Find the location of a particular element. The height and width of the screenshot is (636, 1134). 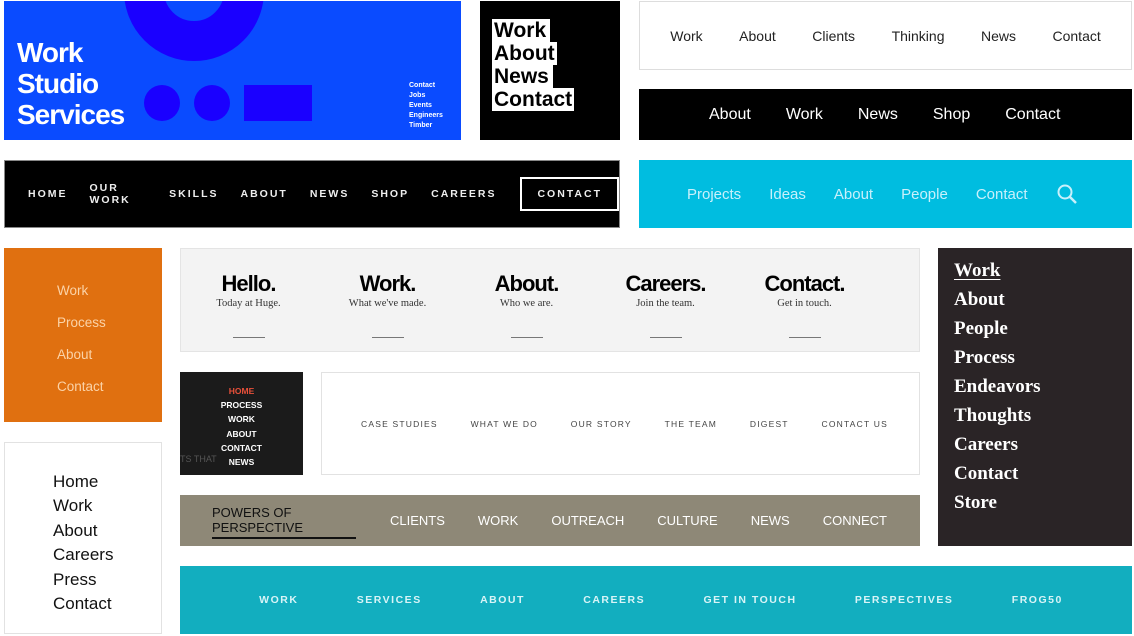

nav-item: Shop is located at coordinates (951, 115).